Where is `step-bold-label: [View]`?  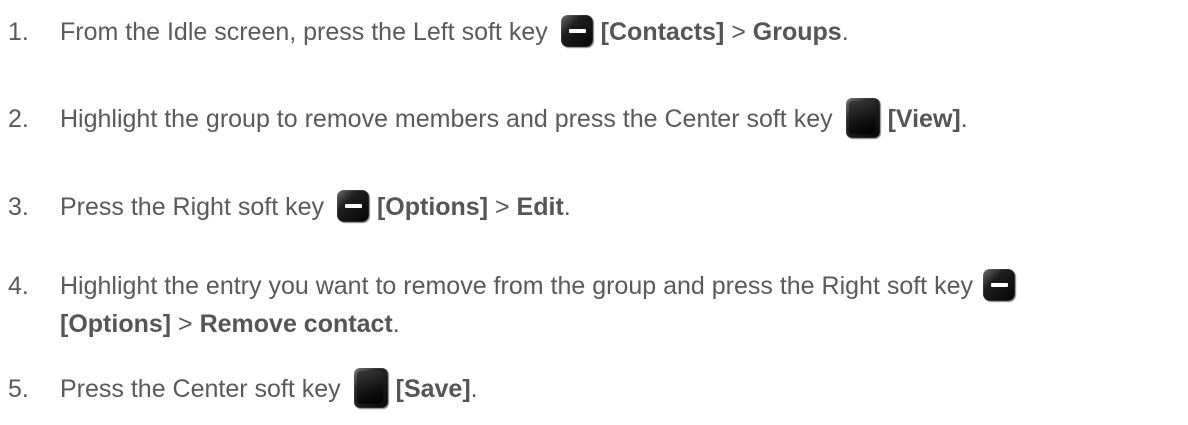 step-bold-label: [View] is located at coordinates (924, 119).